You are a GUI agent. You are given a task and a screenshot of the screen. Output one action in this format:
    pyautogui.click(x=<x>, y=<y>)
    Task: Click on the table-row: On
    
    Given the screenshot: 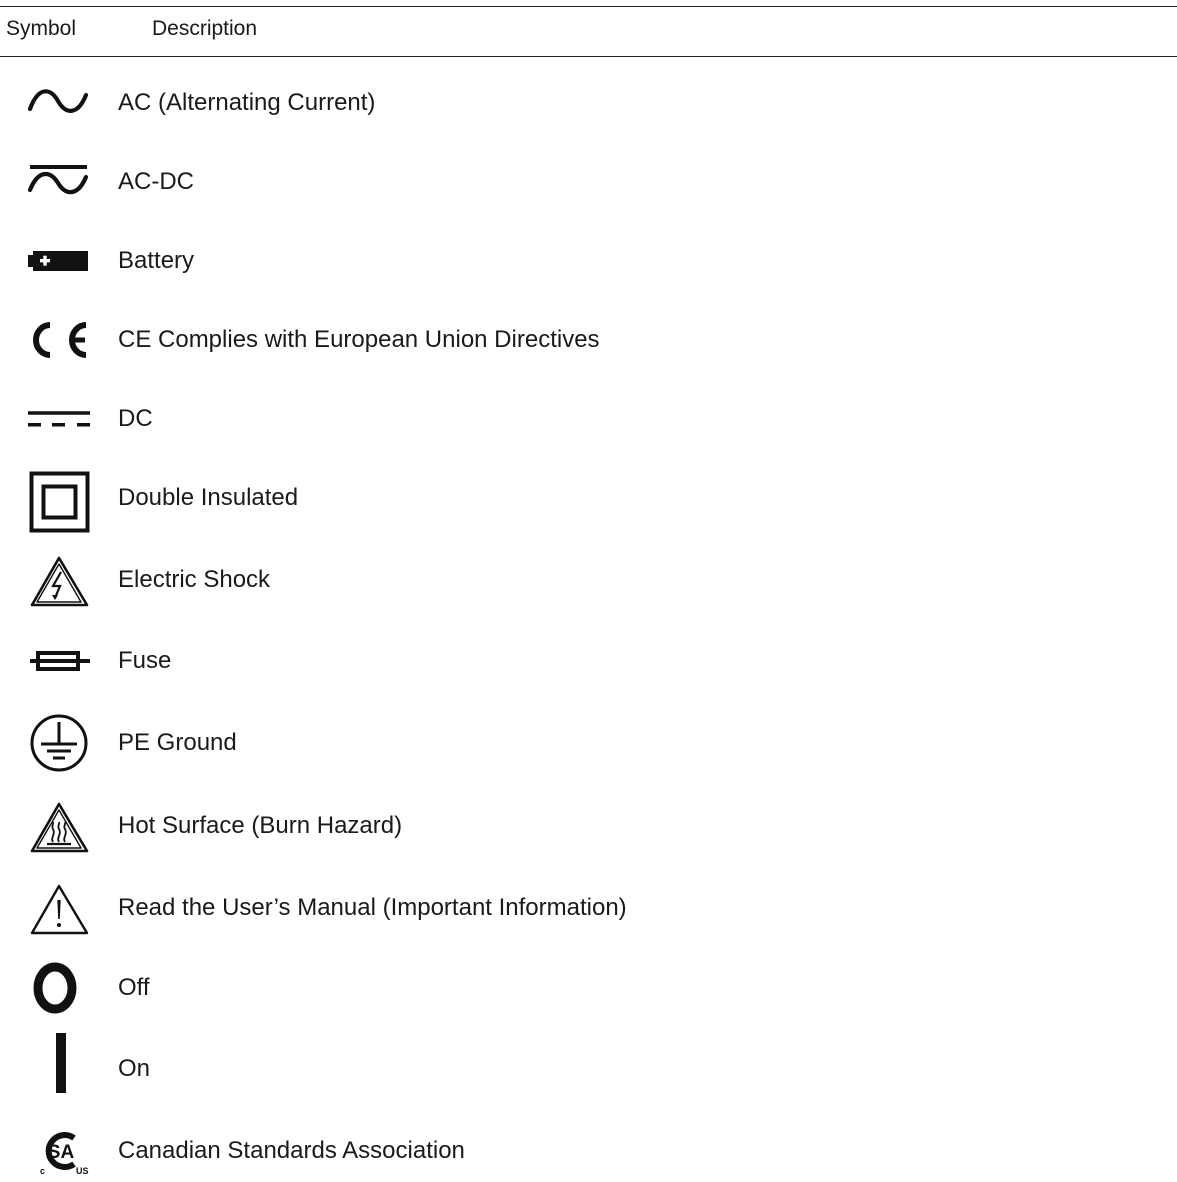 What is the action you would take?
    pyautogui.click(x=588, y=1066)
    